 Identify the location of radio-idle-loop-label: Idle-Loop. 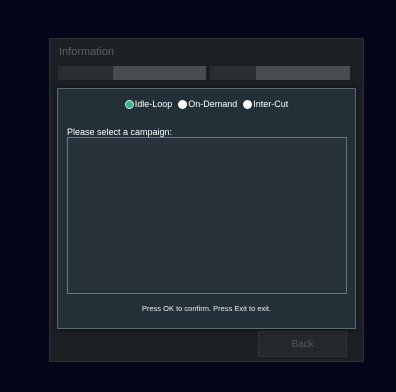
(153, 104).